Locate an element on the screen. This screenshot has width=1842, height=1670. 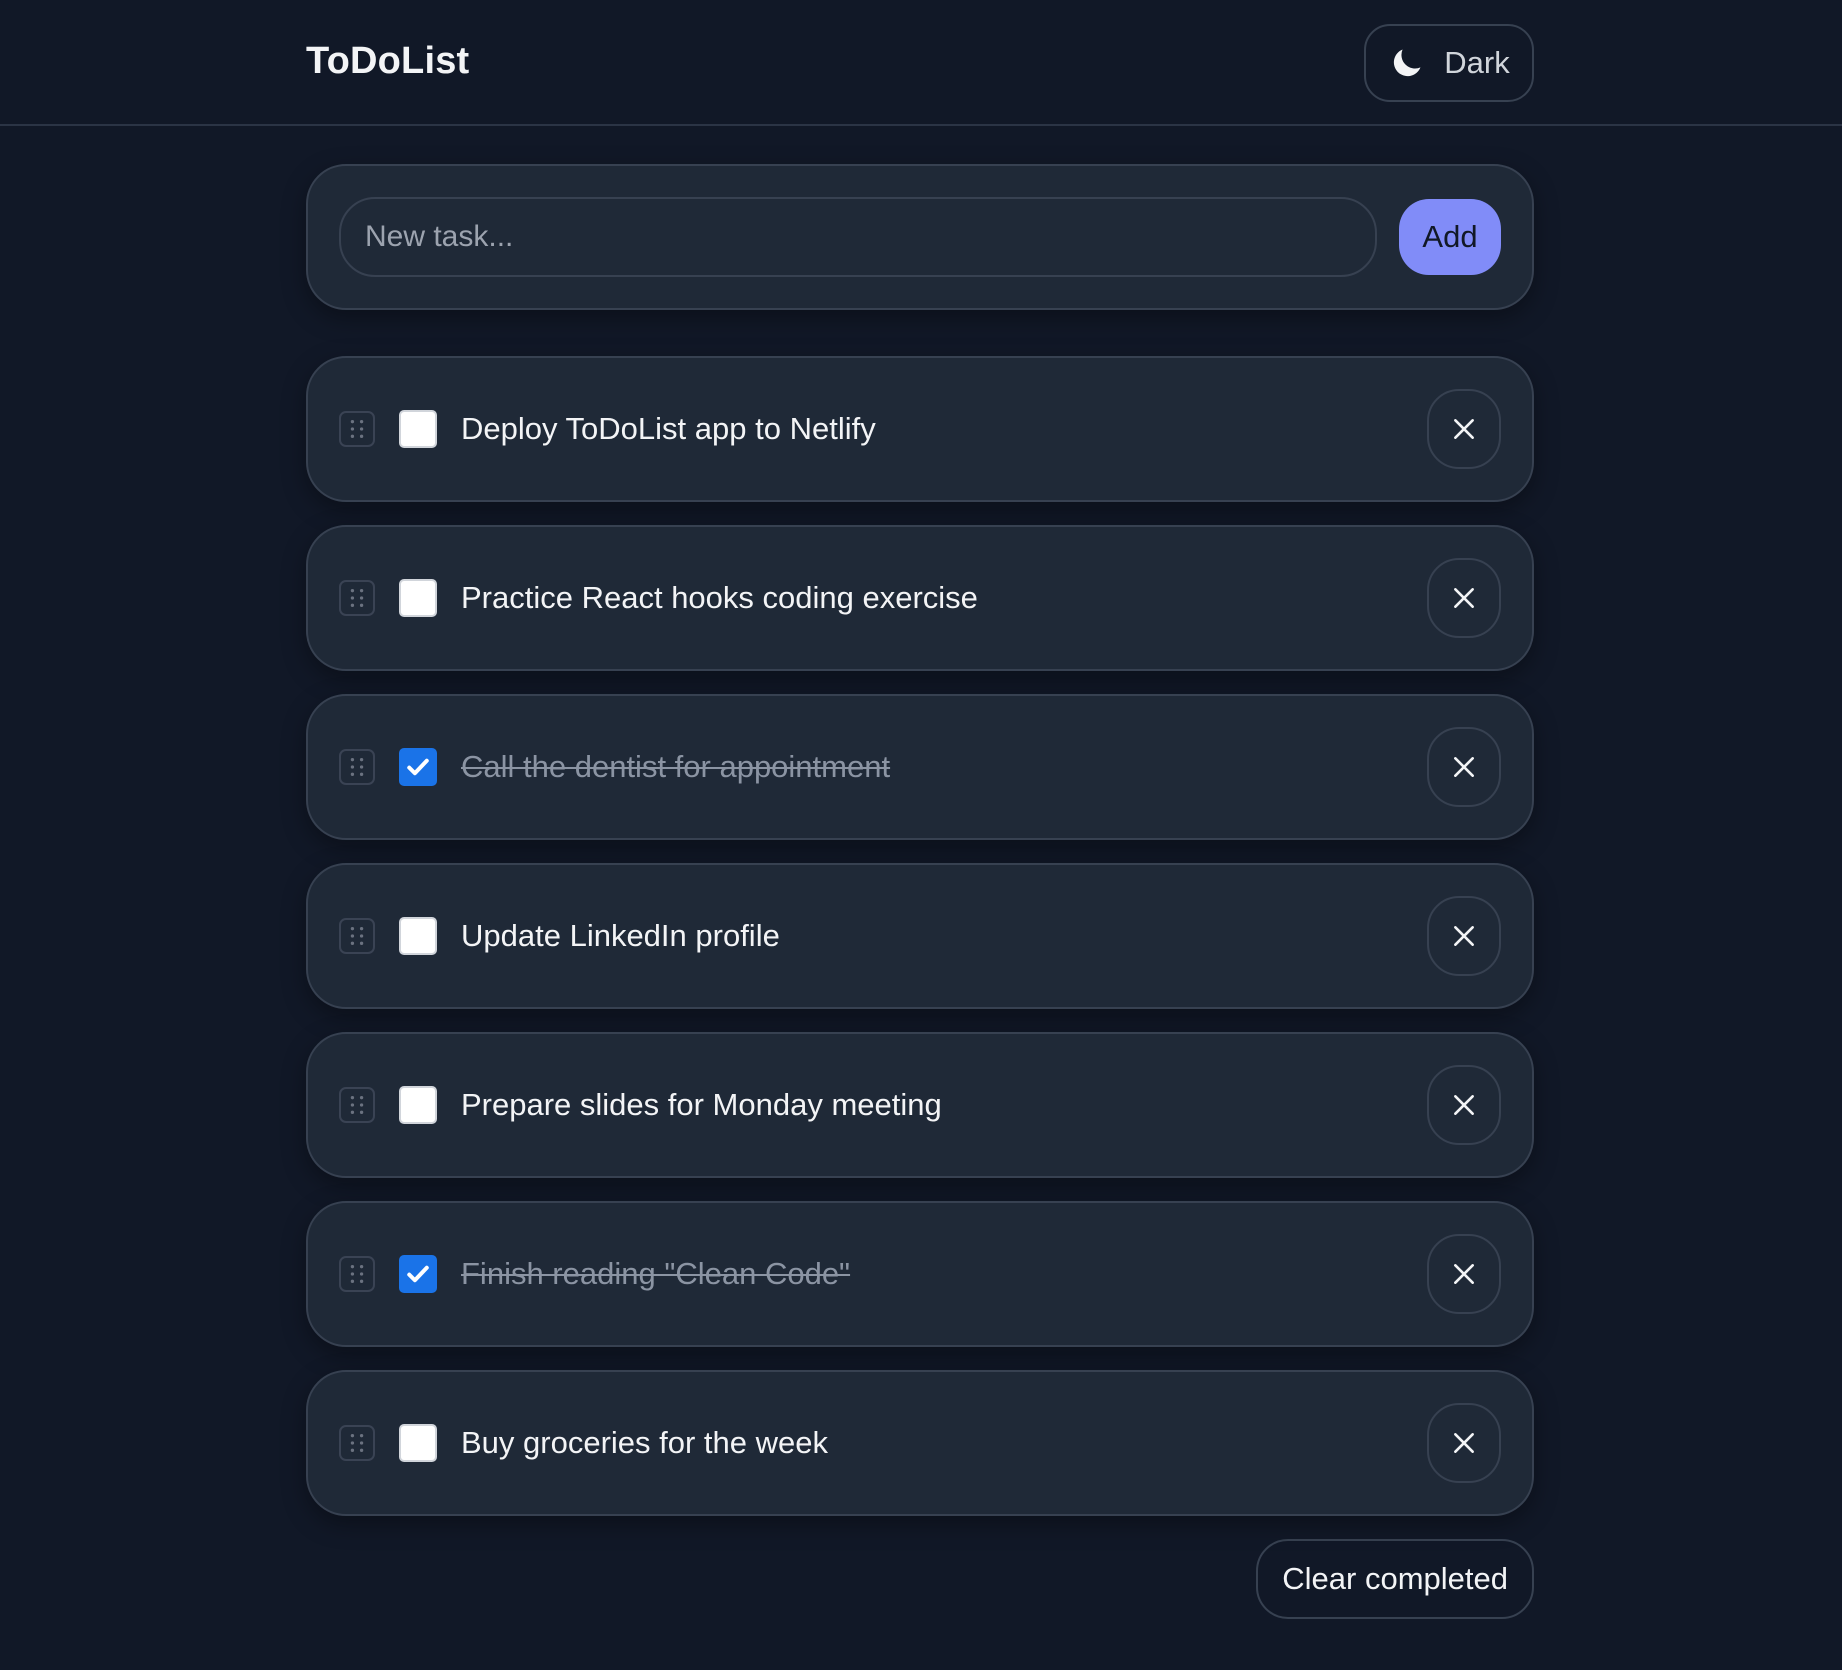
task-item: Finish reading "Clean Code" is located at coordinates (920, 1274).